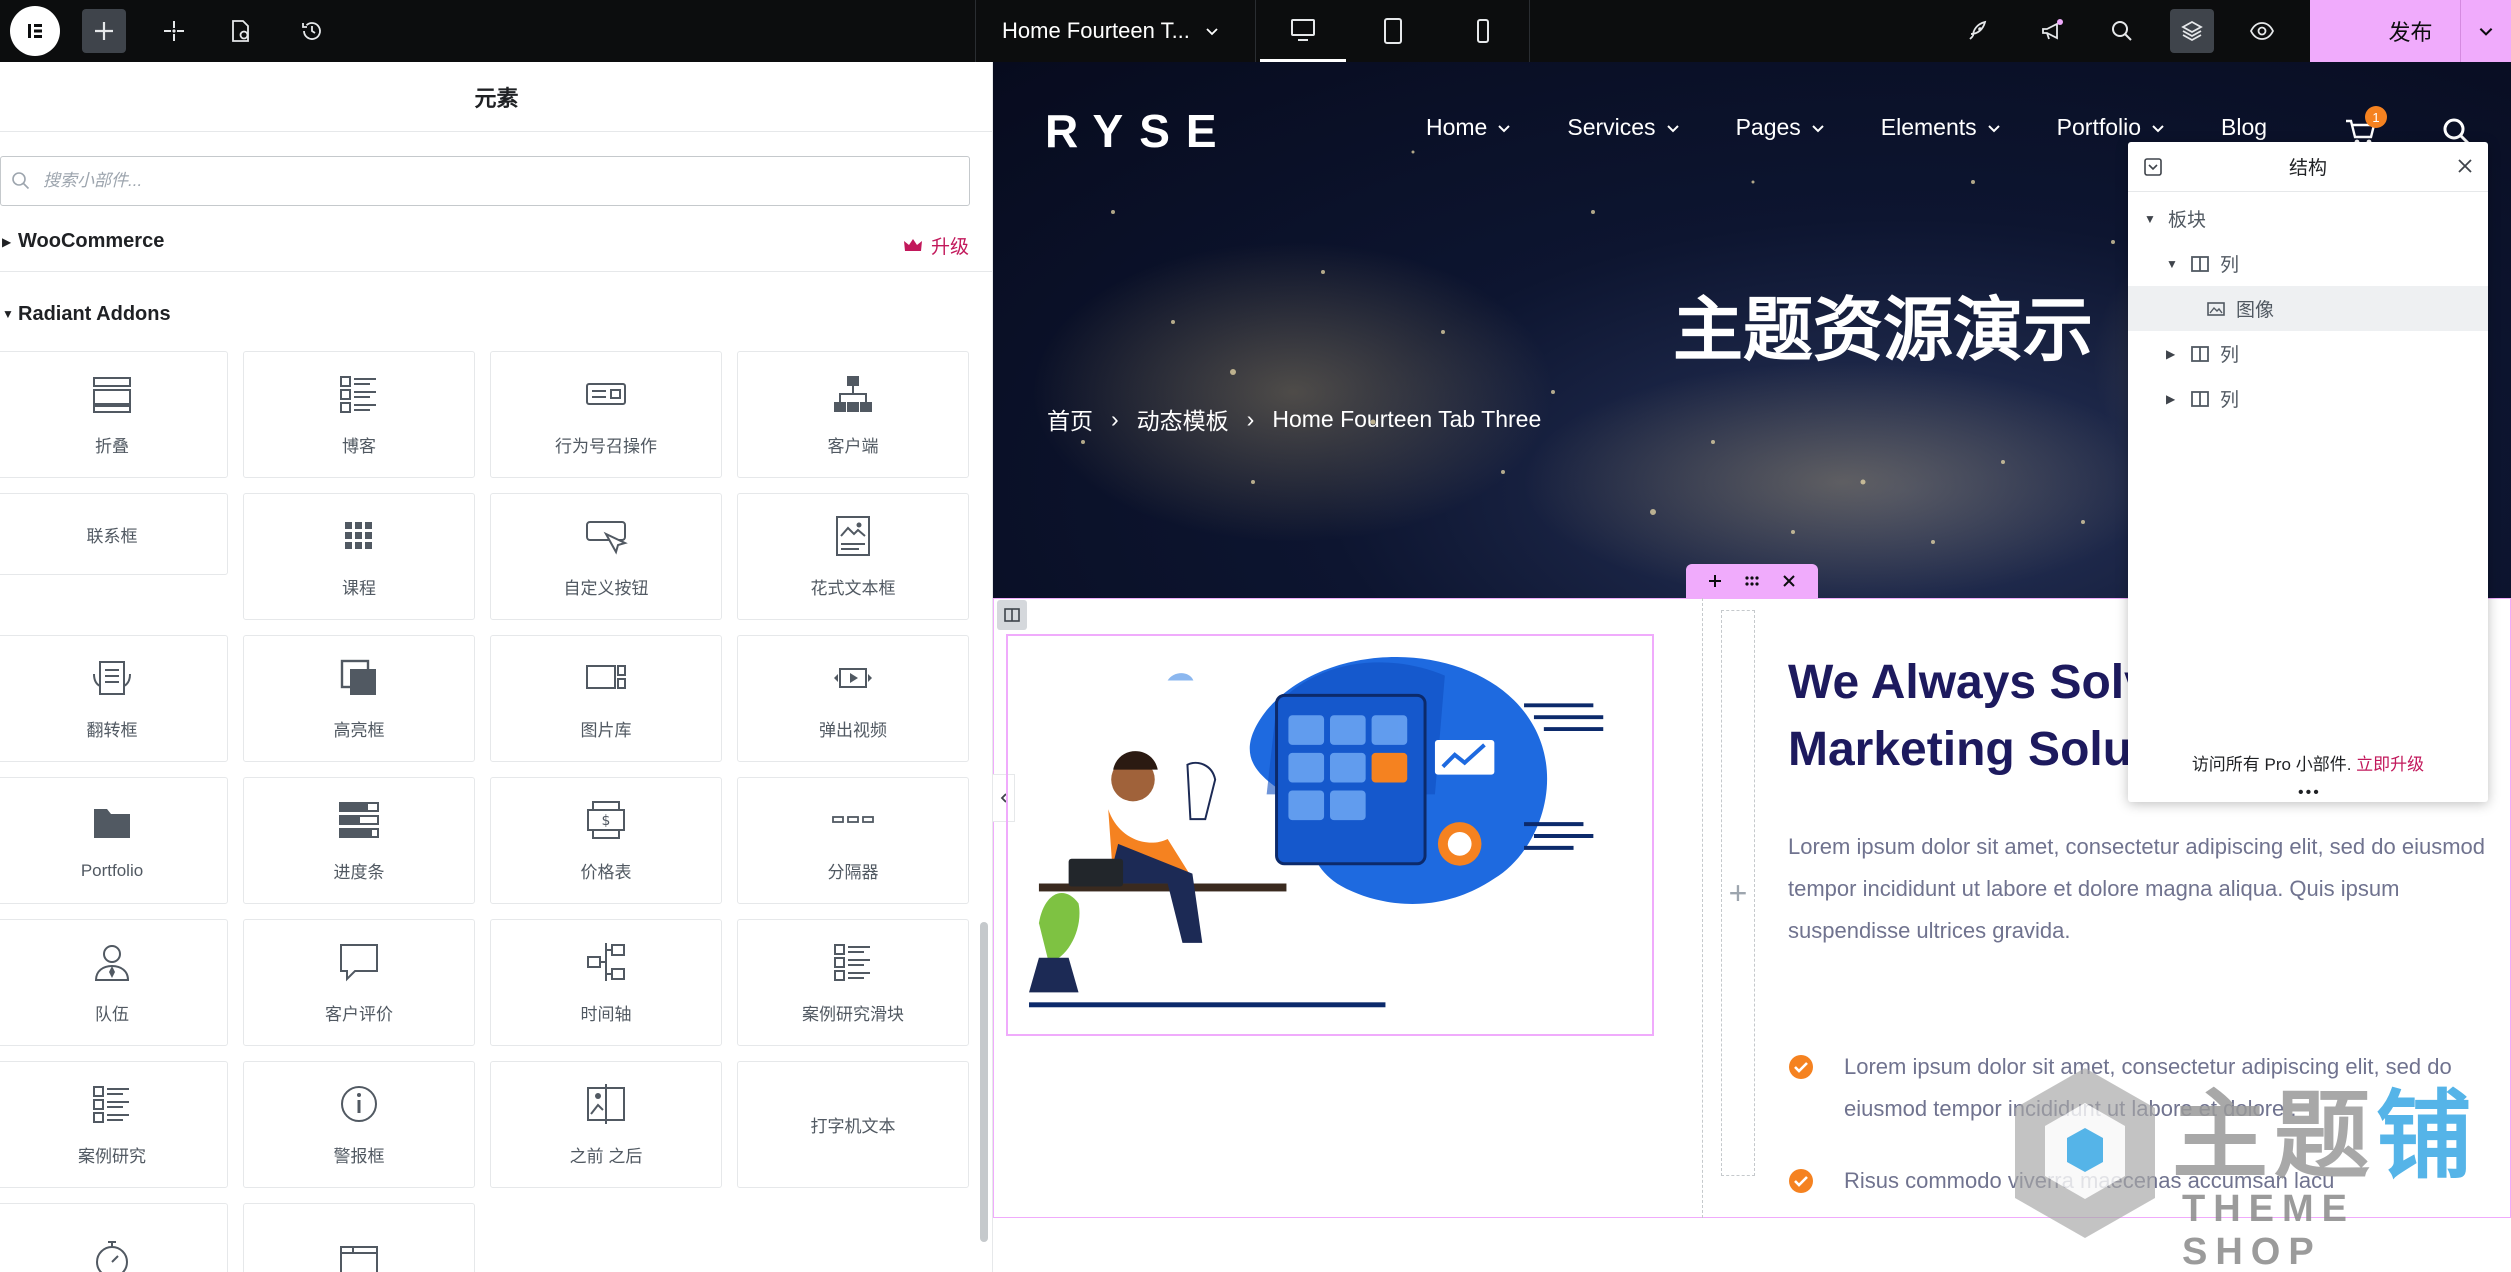 Image resolution: width=2511 pixels, height=1272 pixels. I want to click on nav-pages: Pages, so click(1780, 127).